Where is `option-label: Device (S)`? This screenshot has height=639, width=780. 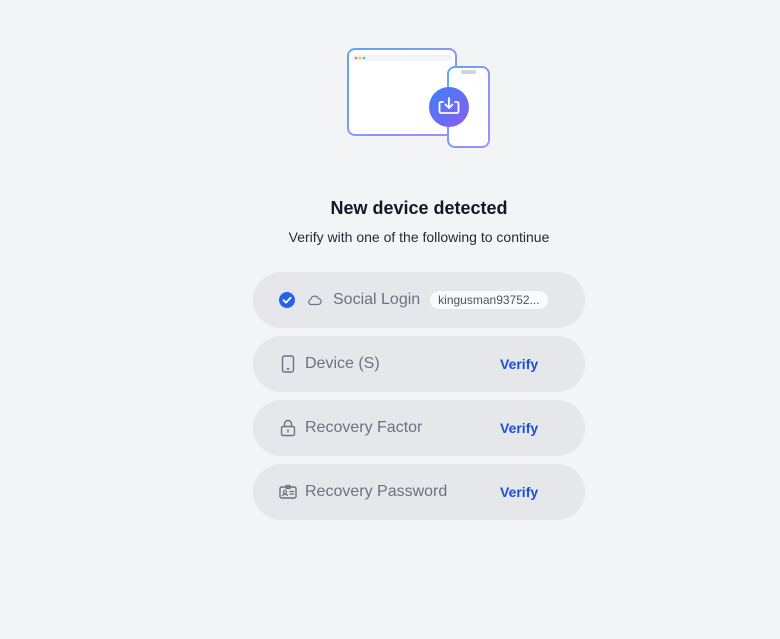
option-label: Device (S) is located at coordinates (342, 363).